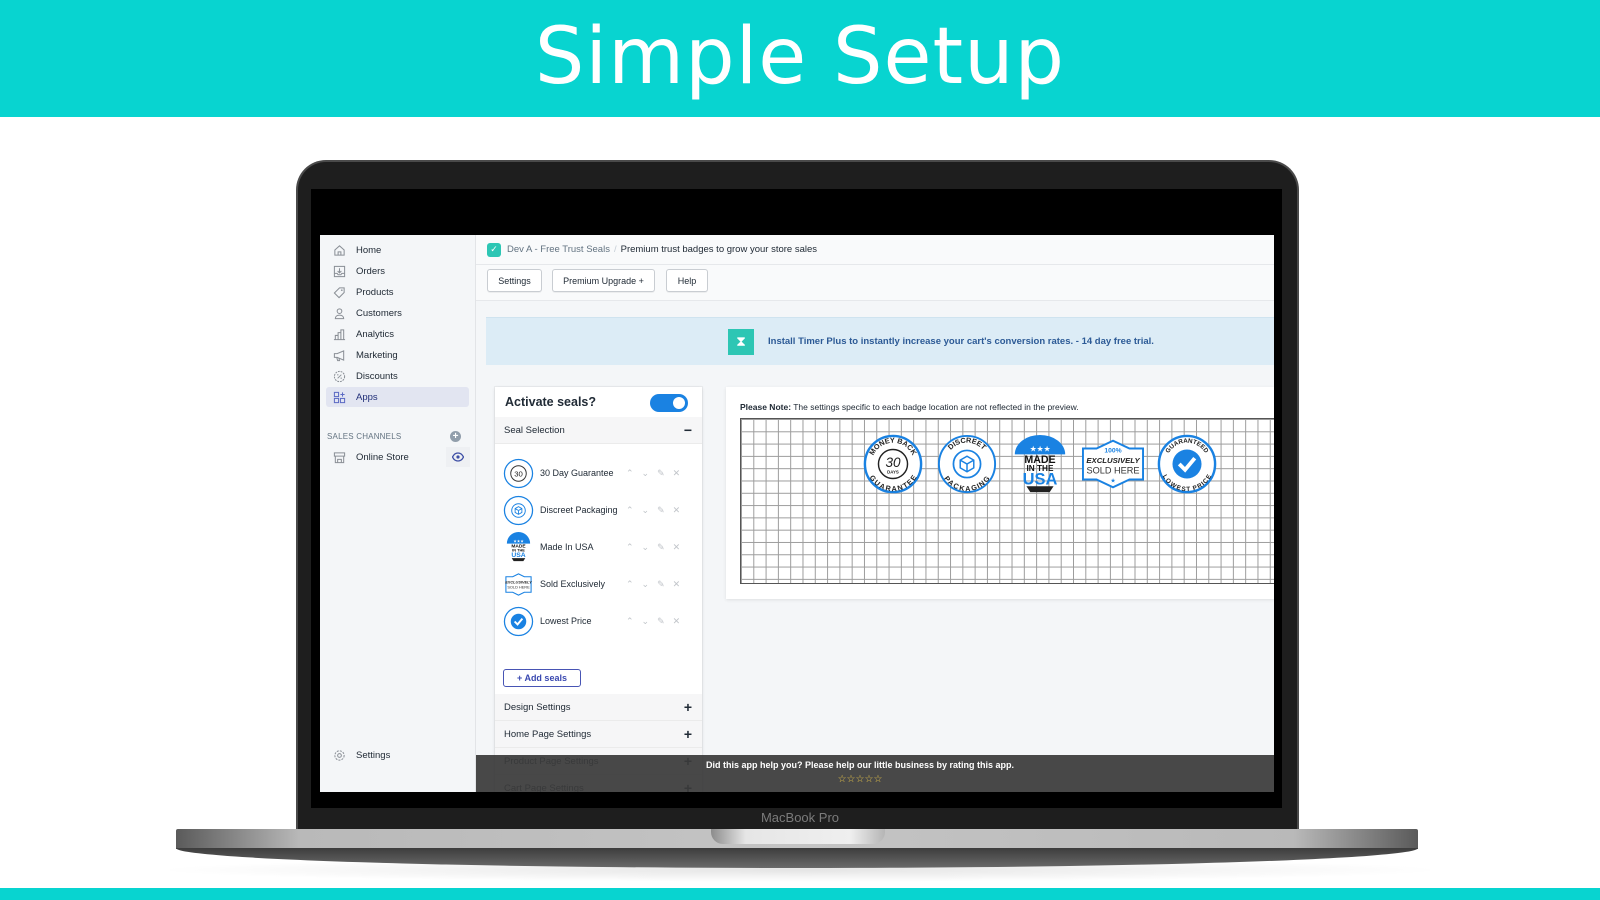 This screenshot has height=900, width=1600. I want to click on home-page-settings-section: Home Page Settings +, so click(598, 734).